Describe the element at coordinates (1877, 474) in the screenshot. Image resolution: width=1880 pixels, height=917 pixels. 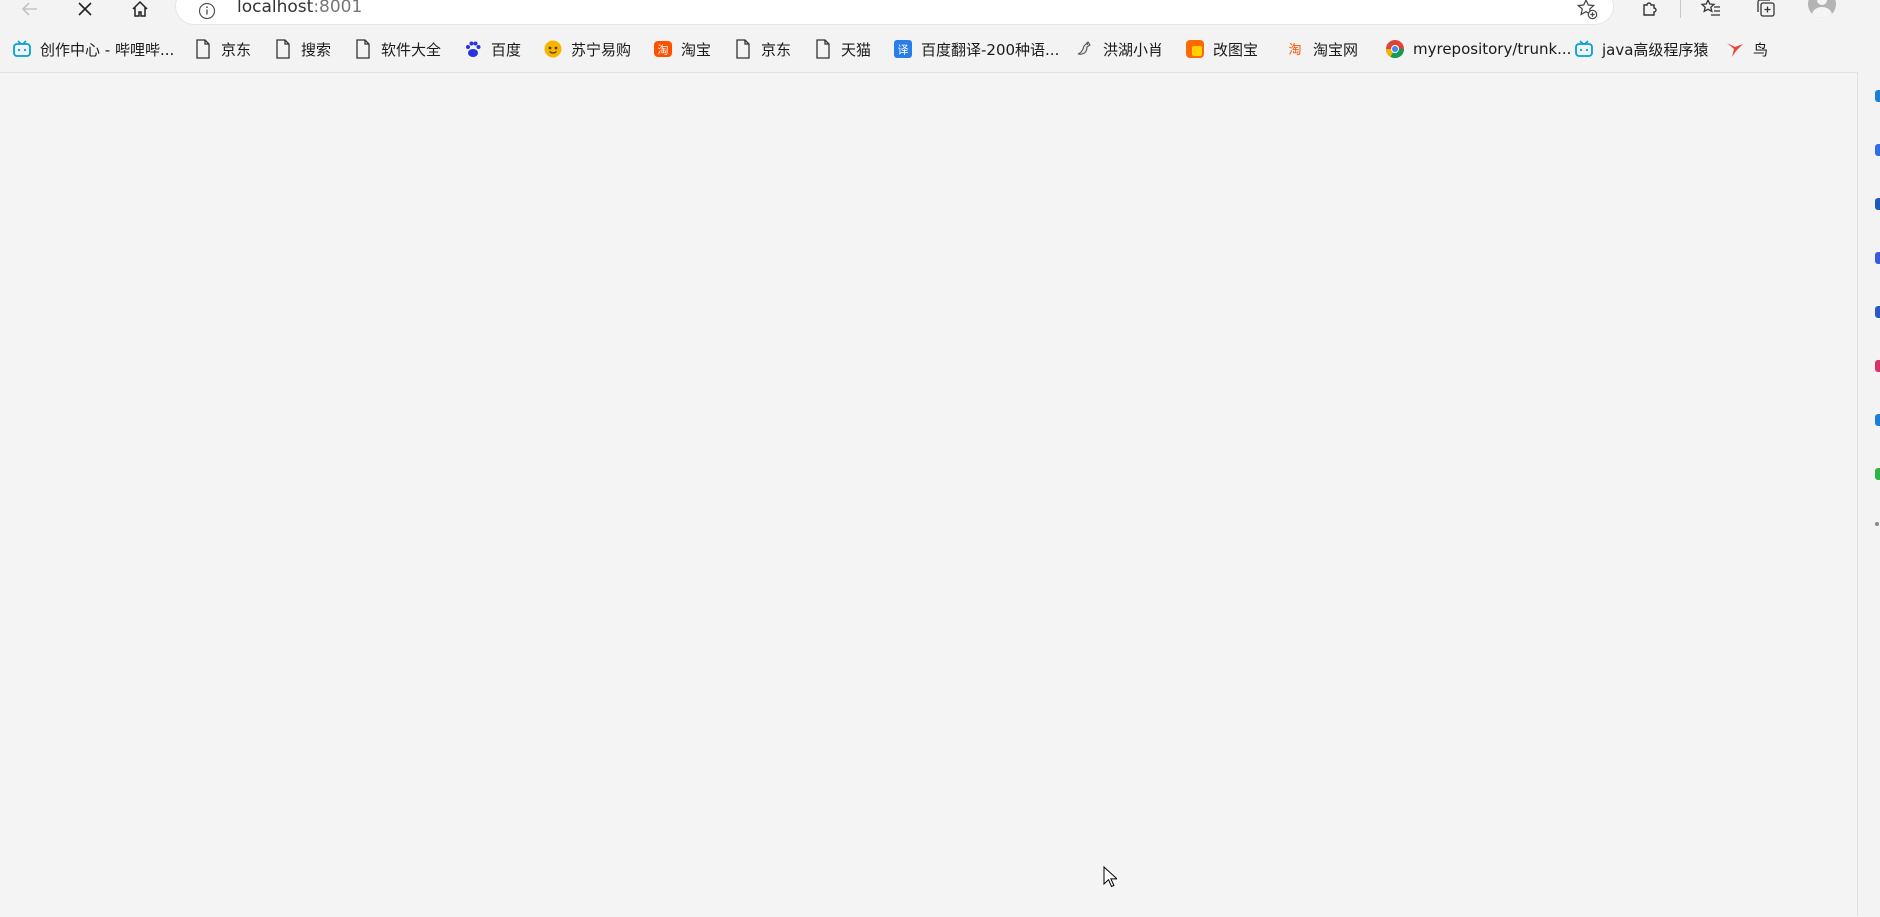
I see `sidebar-drop-icon` at that location.